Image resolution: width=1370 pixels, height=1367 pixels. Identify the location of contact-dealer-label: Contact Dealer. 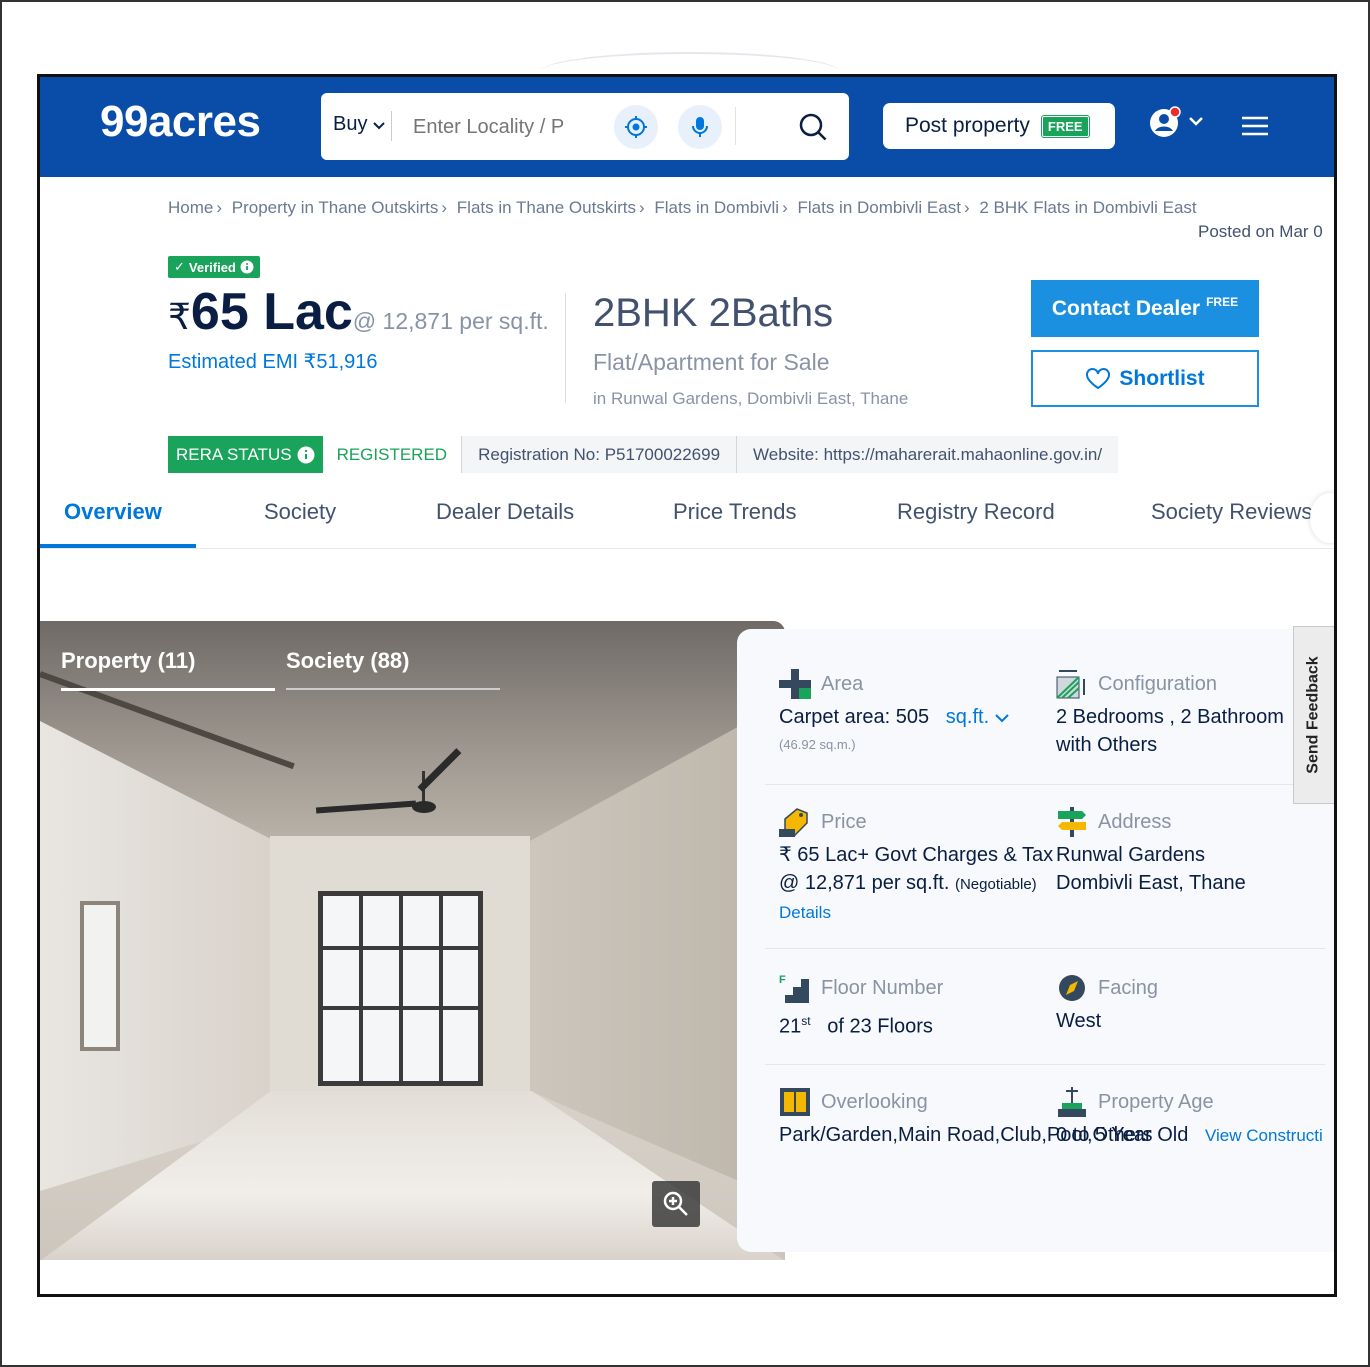
(1126, 308).